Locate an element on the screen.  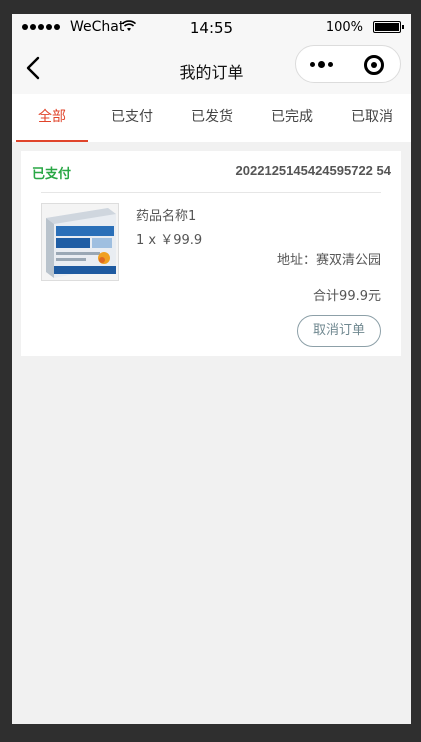
mini-program-capsule is located at coordinates (348, 64).